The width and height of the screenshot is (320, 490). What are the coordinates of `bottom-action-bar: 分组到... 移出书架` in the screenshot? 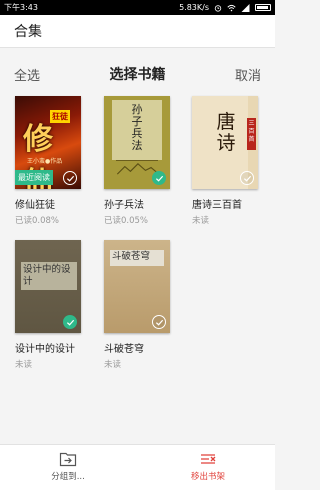 It's located at (137, 467).